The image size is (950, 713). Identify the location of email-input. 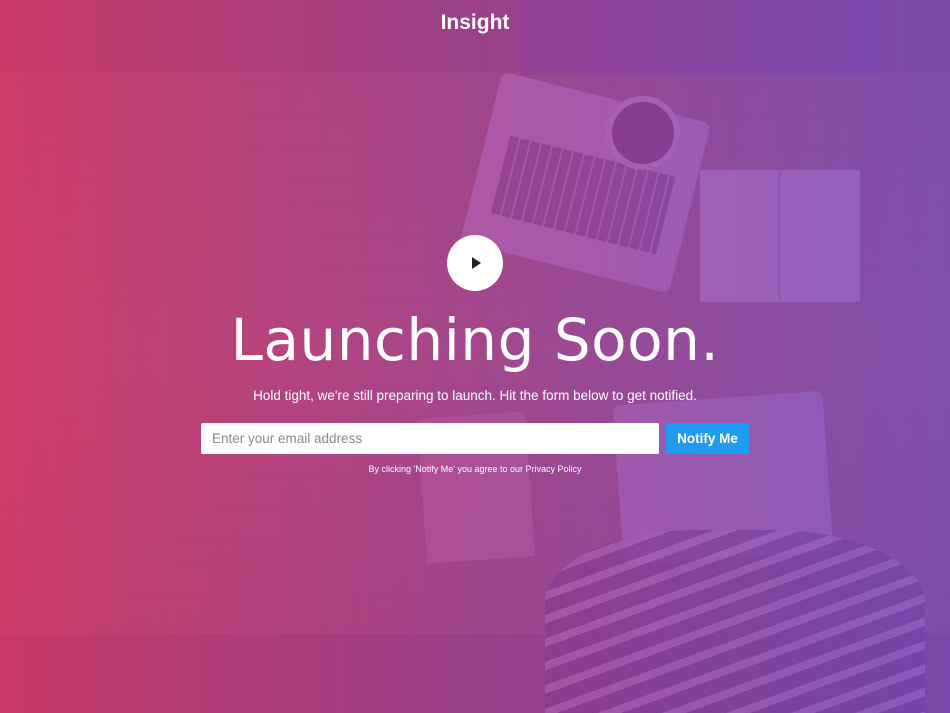
(430, 438).